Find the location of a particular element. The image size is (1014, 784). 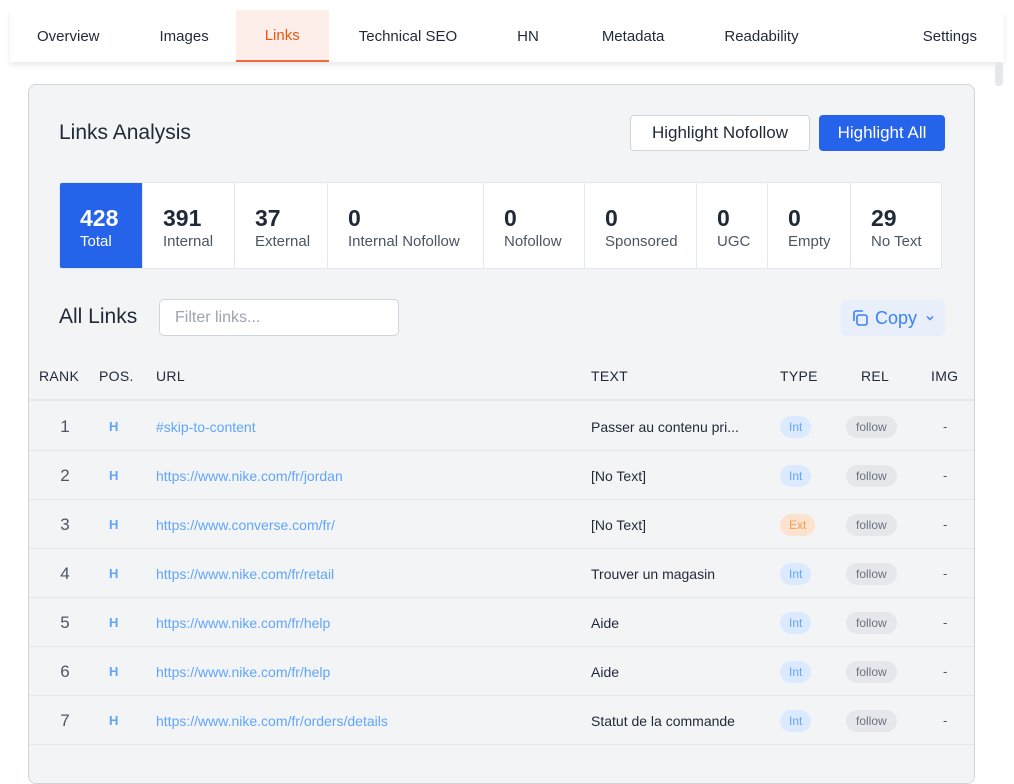

copy-button: Copy is located at coordinates (893, 318).